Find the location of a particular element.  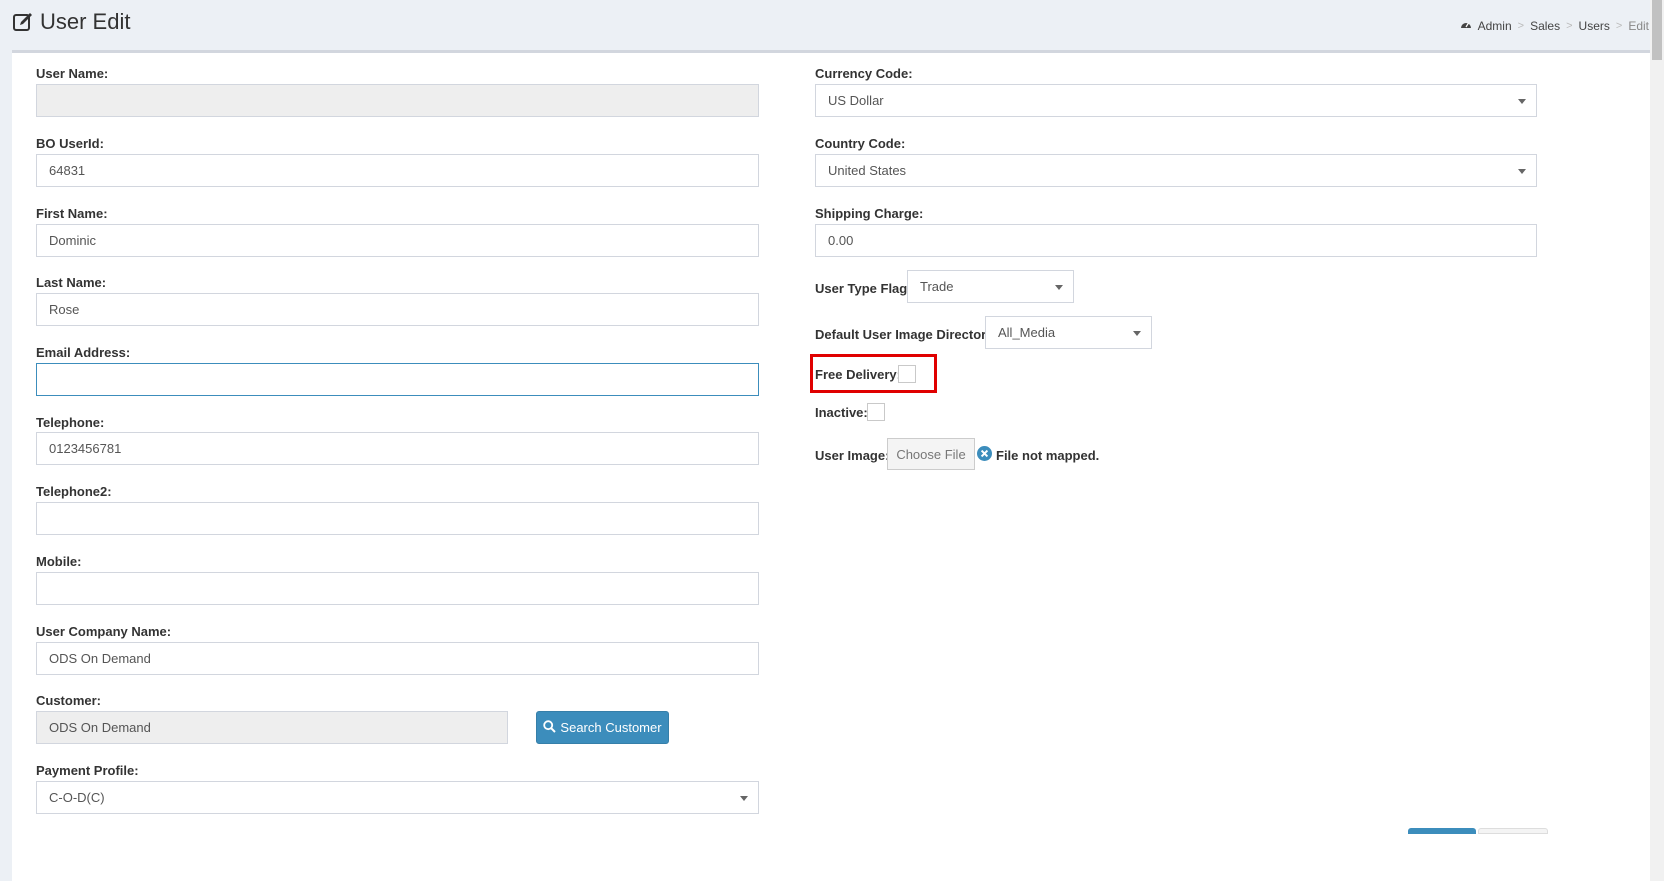

customer-label: Customer: is located at coordinates (69, 700).